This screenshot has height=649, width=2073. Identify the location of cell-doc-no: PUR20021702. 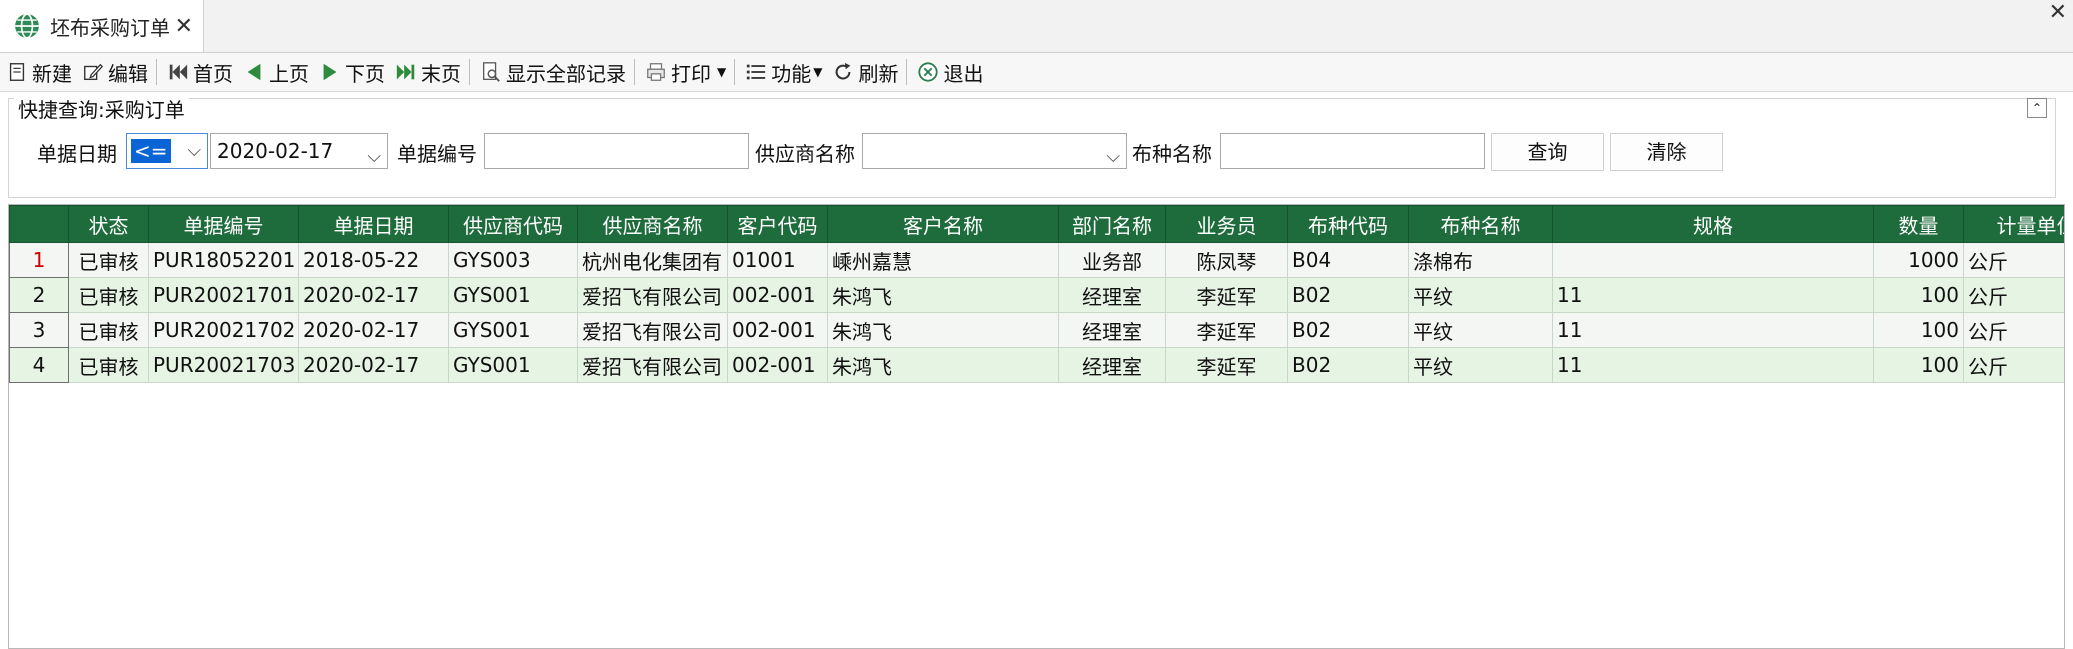
(223, 330).